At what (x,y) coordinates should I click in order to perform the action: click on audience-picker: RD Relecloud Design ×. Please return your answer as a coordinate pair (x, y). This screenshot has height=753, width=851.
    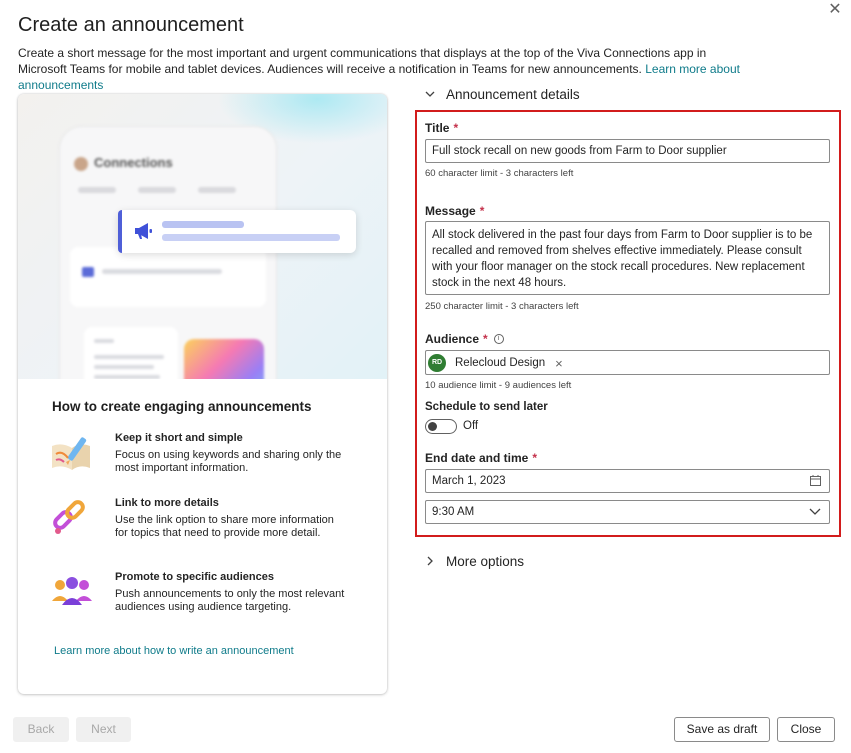
    Looking at the image, I should click on (627, 362).